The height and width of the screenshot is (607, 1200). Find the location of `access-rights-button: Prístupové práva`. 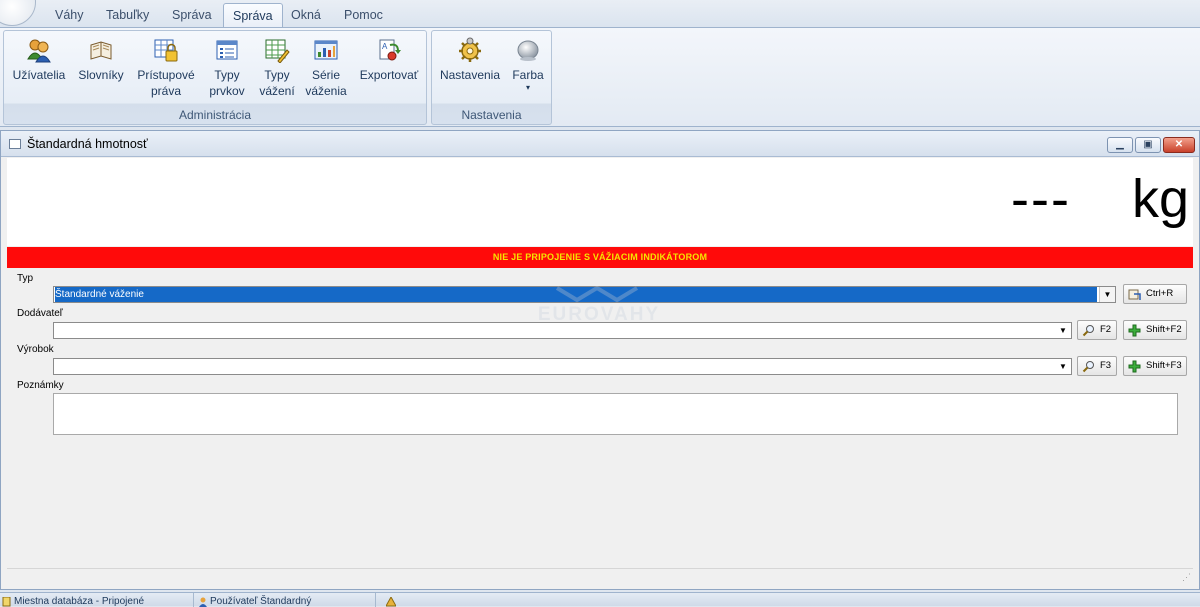

access-rights-button: Prístupové práva is located at coordinates (166, 67).